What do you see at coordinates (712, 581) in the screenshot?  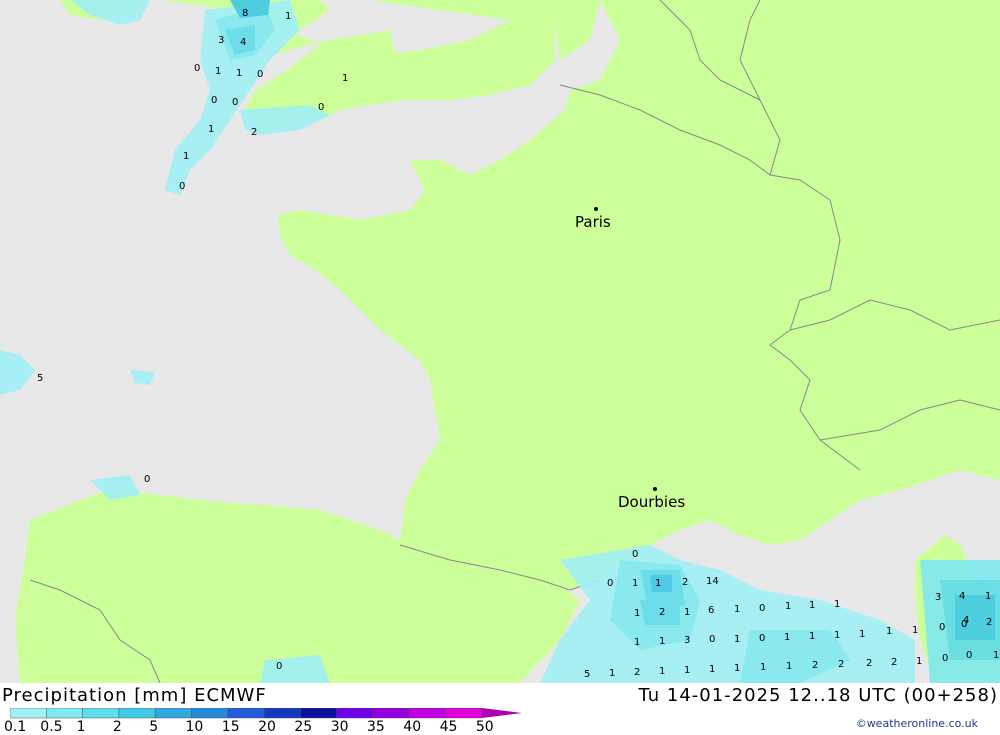 I see `precip-value: 14` at bounding box center [712, 581].